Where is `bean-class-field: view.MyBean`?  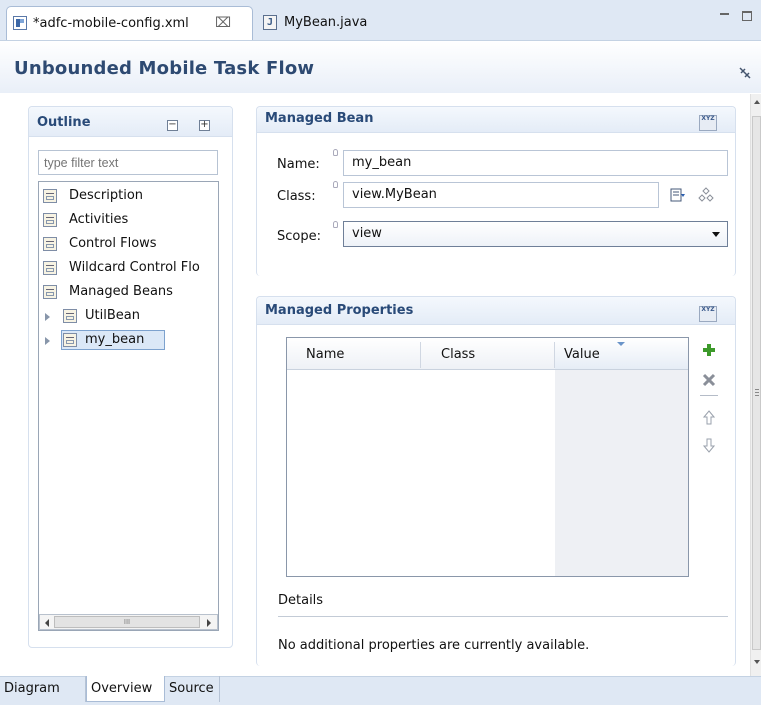
bean-class-field: view.MyBean is located at coordinates (501, 195).